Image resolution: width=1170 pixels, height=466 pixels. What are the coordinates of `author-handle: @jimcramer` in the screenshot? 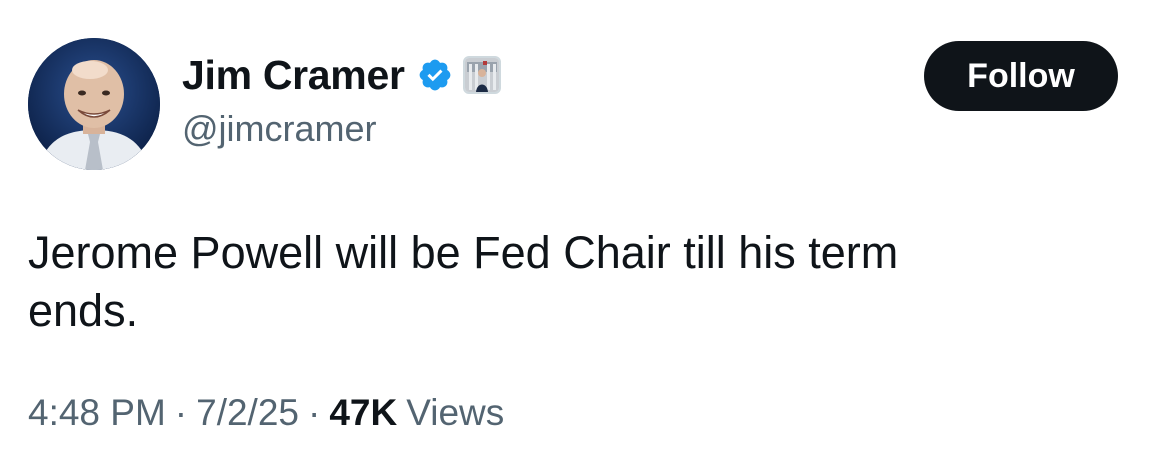 It's located at (279, 129).